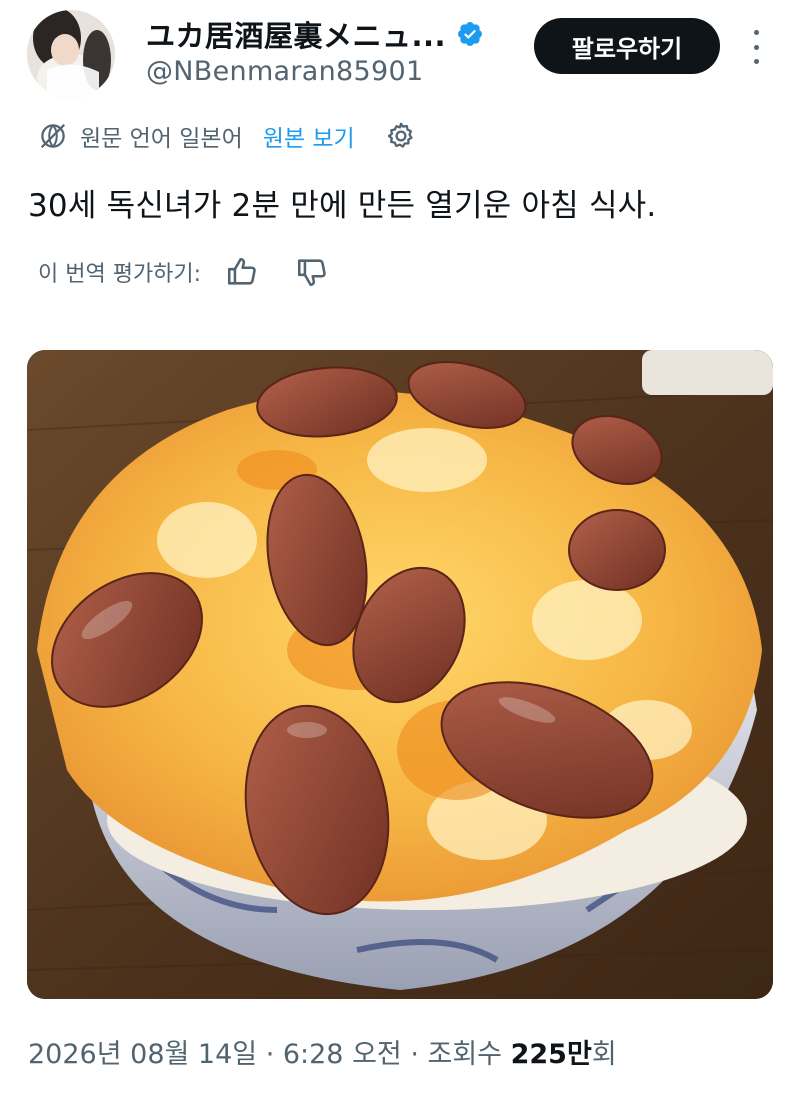  What do you see at coordinates (120, 274) in the screenshot?
I see `rate-translation-label: 이 번역 평가하기:` at bounding box center [120, 274].